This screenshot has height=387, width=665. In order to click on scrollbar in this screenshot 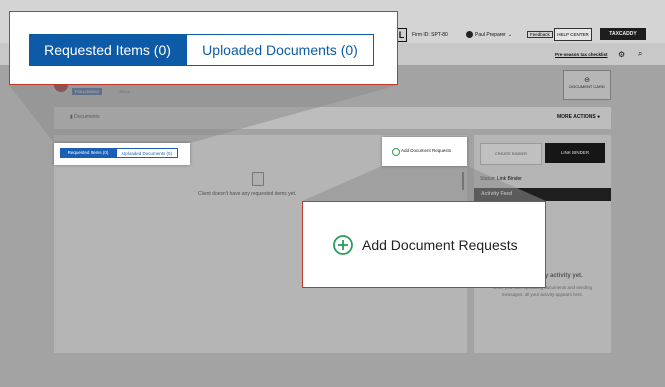, I will do `click(463, 181)`.